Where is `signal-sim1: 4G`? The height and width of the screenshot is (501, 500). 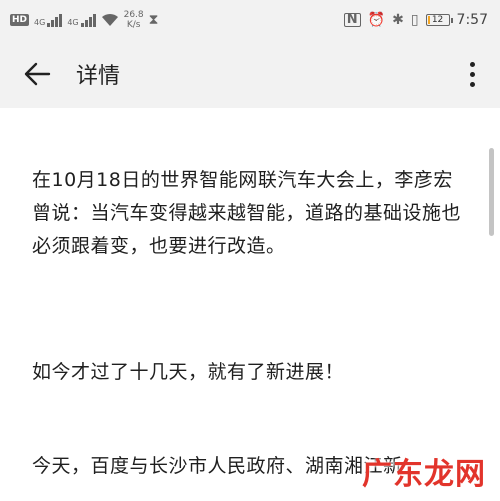 signal-sim1: 4G is located at coordinates (48, 20).